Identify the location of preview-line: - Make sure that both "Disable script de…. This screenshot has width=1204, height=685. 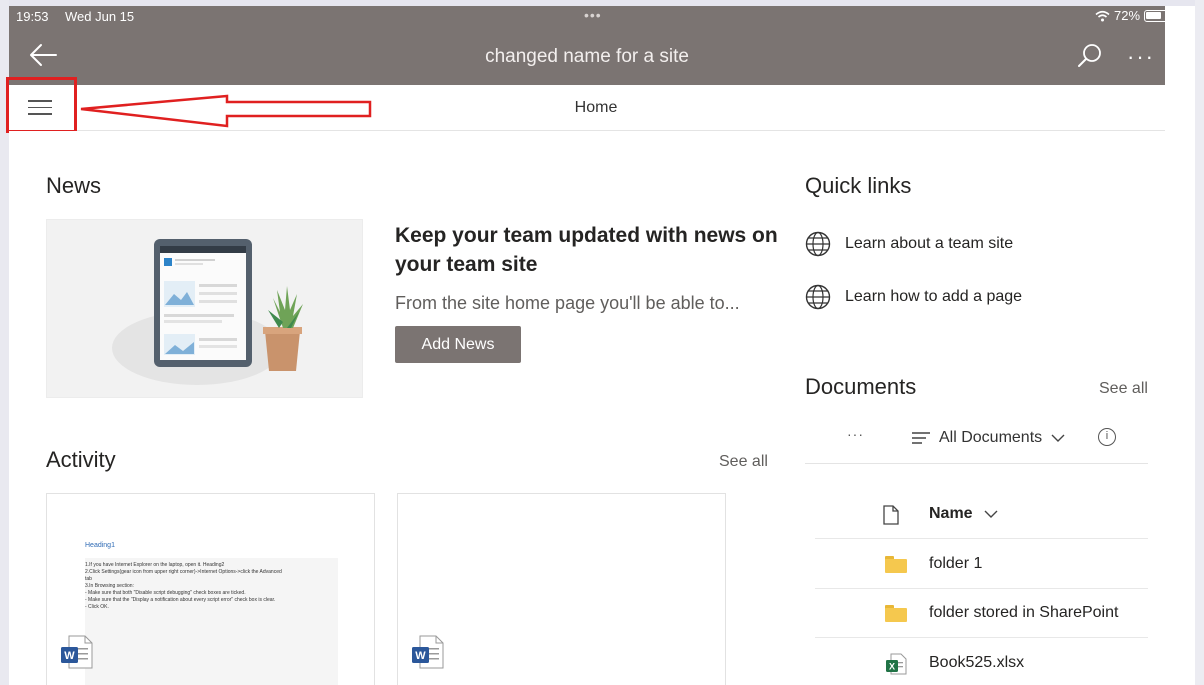
(165, 593).